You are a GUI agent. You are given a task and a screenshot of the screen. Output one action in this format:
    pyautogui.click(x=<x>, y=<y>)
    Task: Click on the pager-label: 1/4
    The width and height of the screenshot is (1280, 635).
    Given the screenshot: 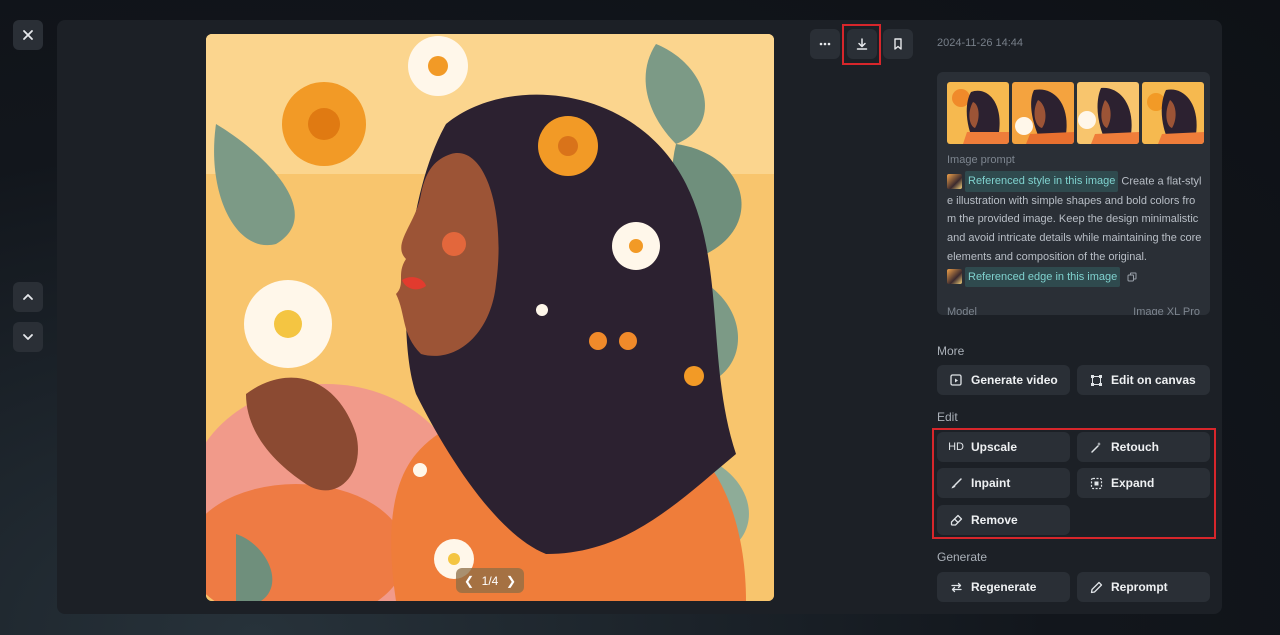 What is the action you would take?
    pyautogui.click(x=490, y=580)
    